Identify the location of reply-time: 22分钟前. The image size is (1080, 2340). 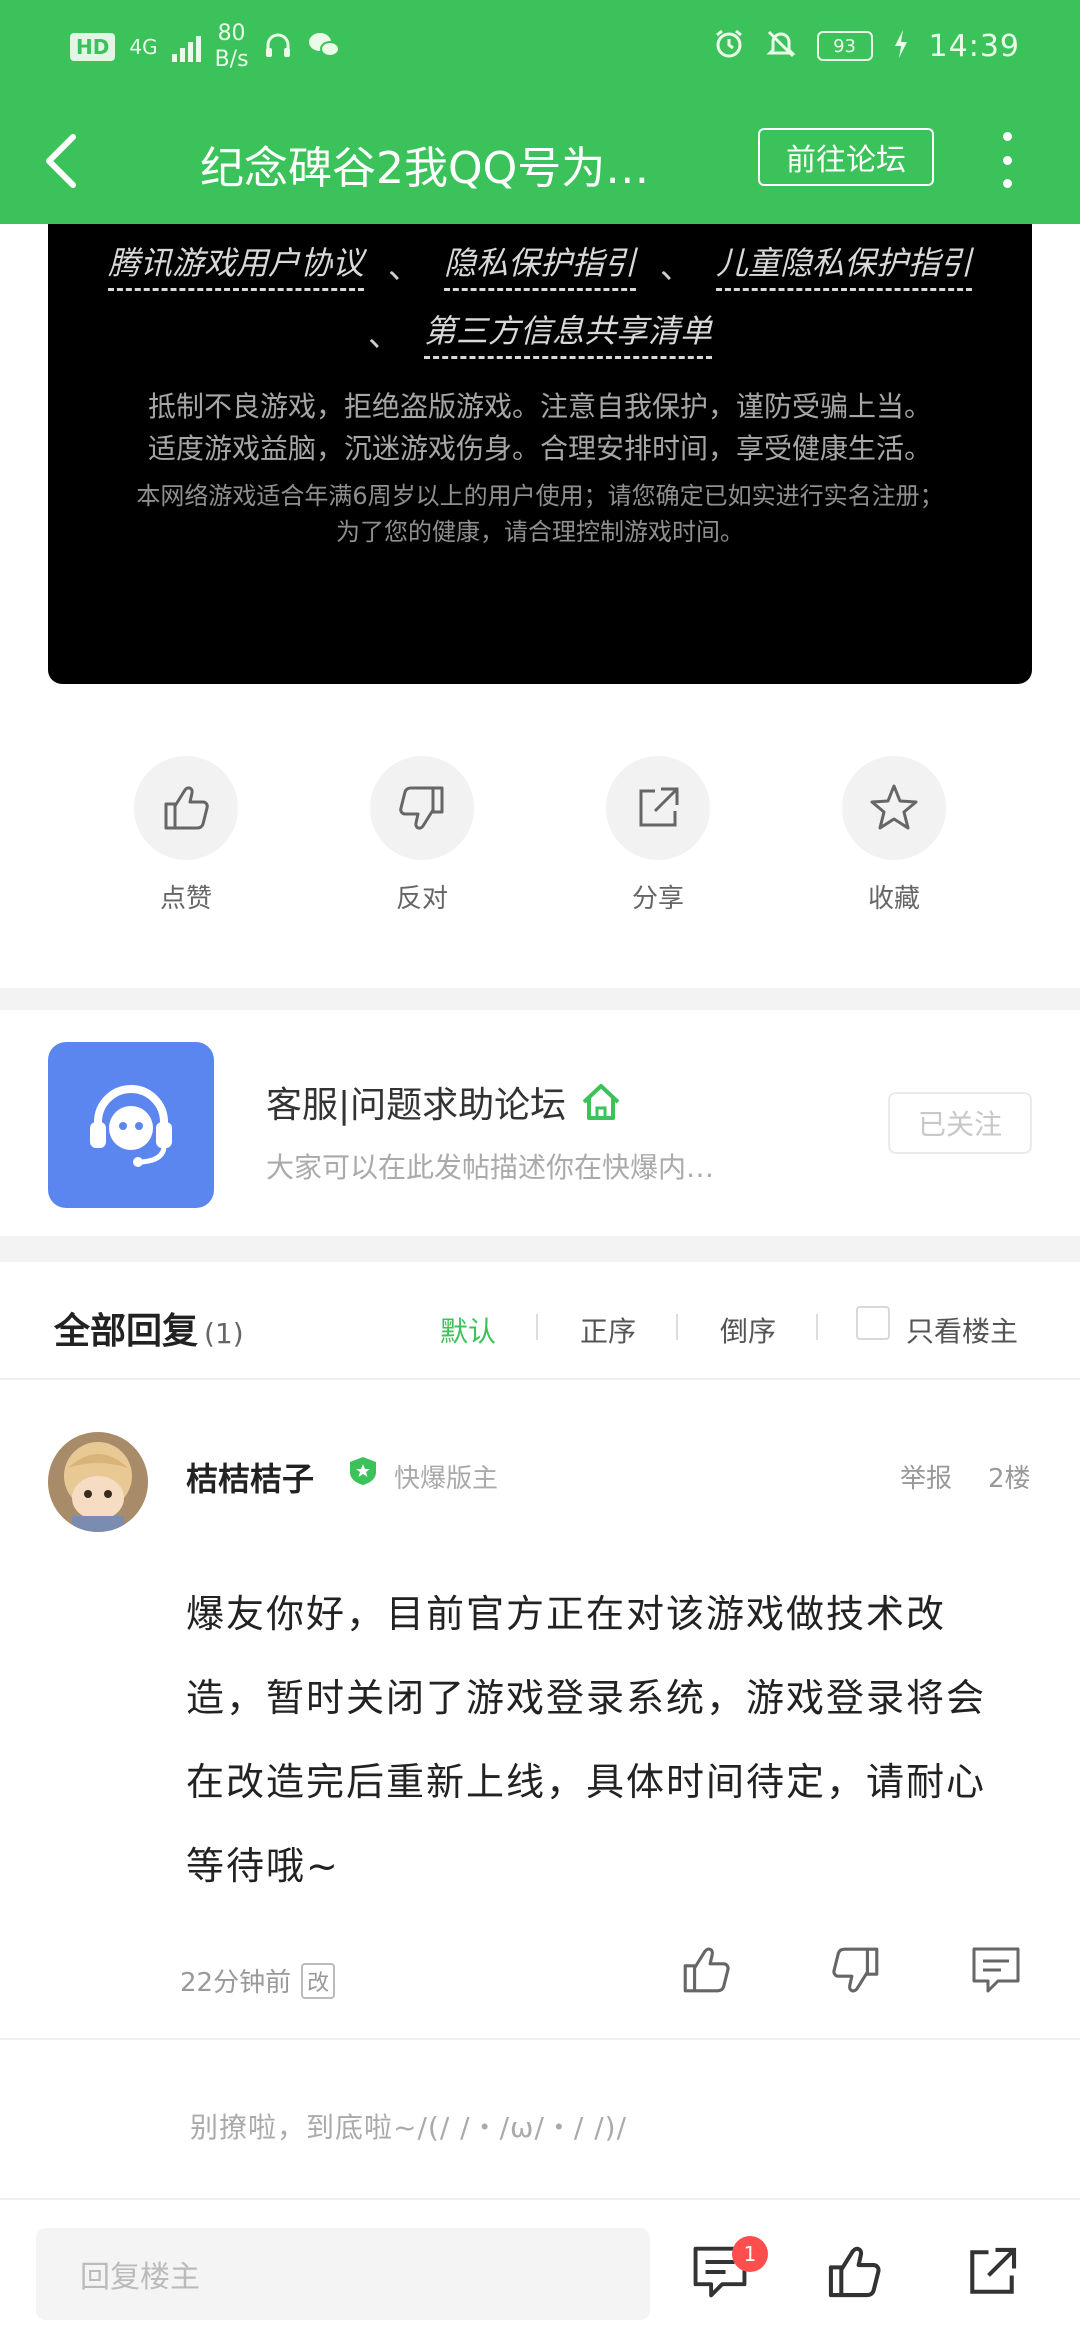
(236, 1983).